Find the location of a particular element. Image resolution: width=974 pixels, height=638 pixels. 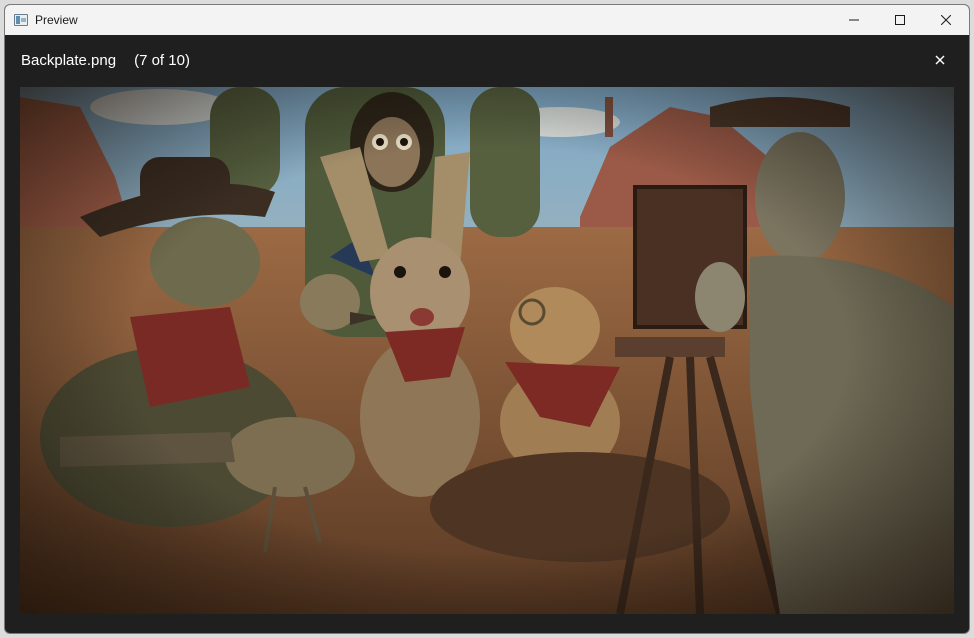

maximize-button is located at coordinates (900, 20).